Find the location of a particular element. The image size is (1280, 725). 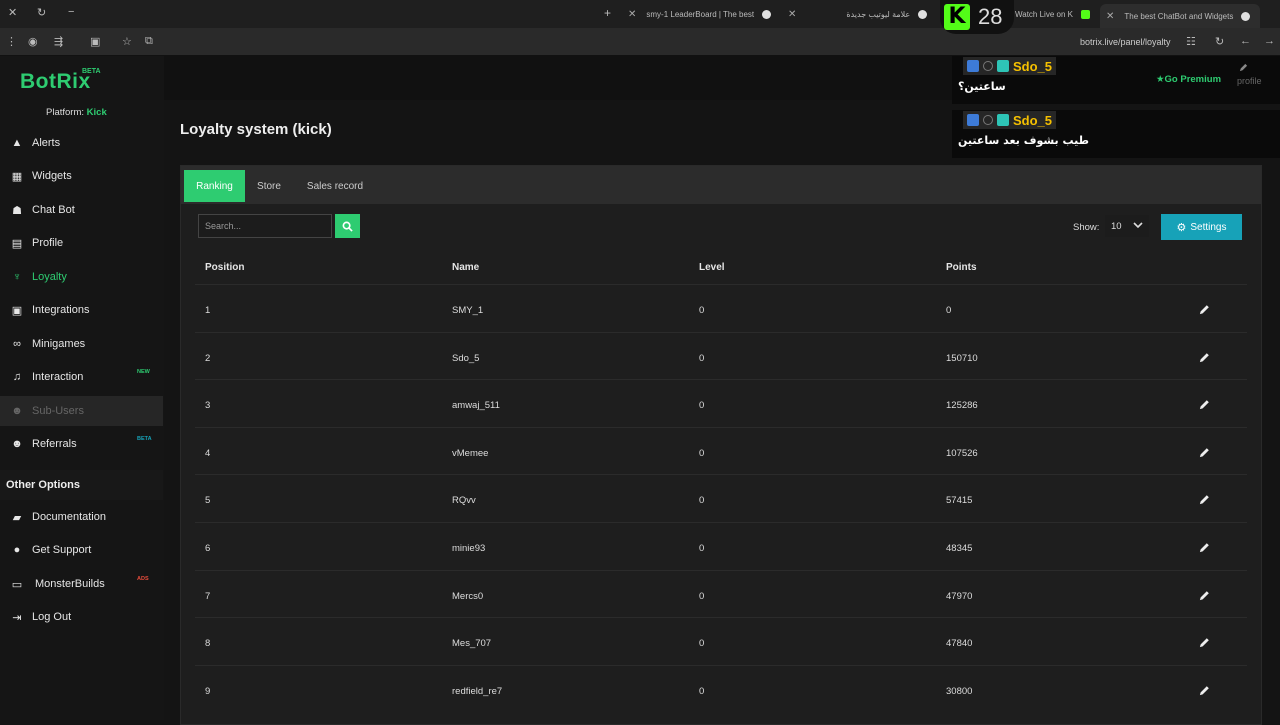

table-row: 7 Mercs0 0 47970 is located at coordinates (721, 593).